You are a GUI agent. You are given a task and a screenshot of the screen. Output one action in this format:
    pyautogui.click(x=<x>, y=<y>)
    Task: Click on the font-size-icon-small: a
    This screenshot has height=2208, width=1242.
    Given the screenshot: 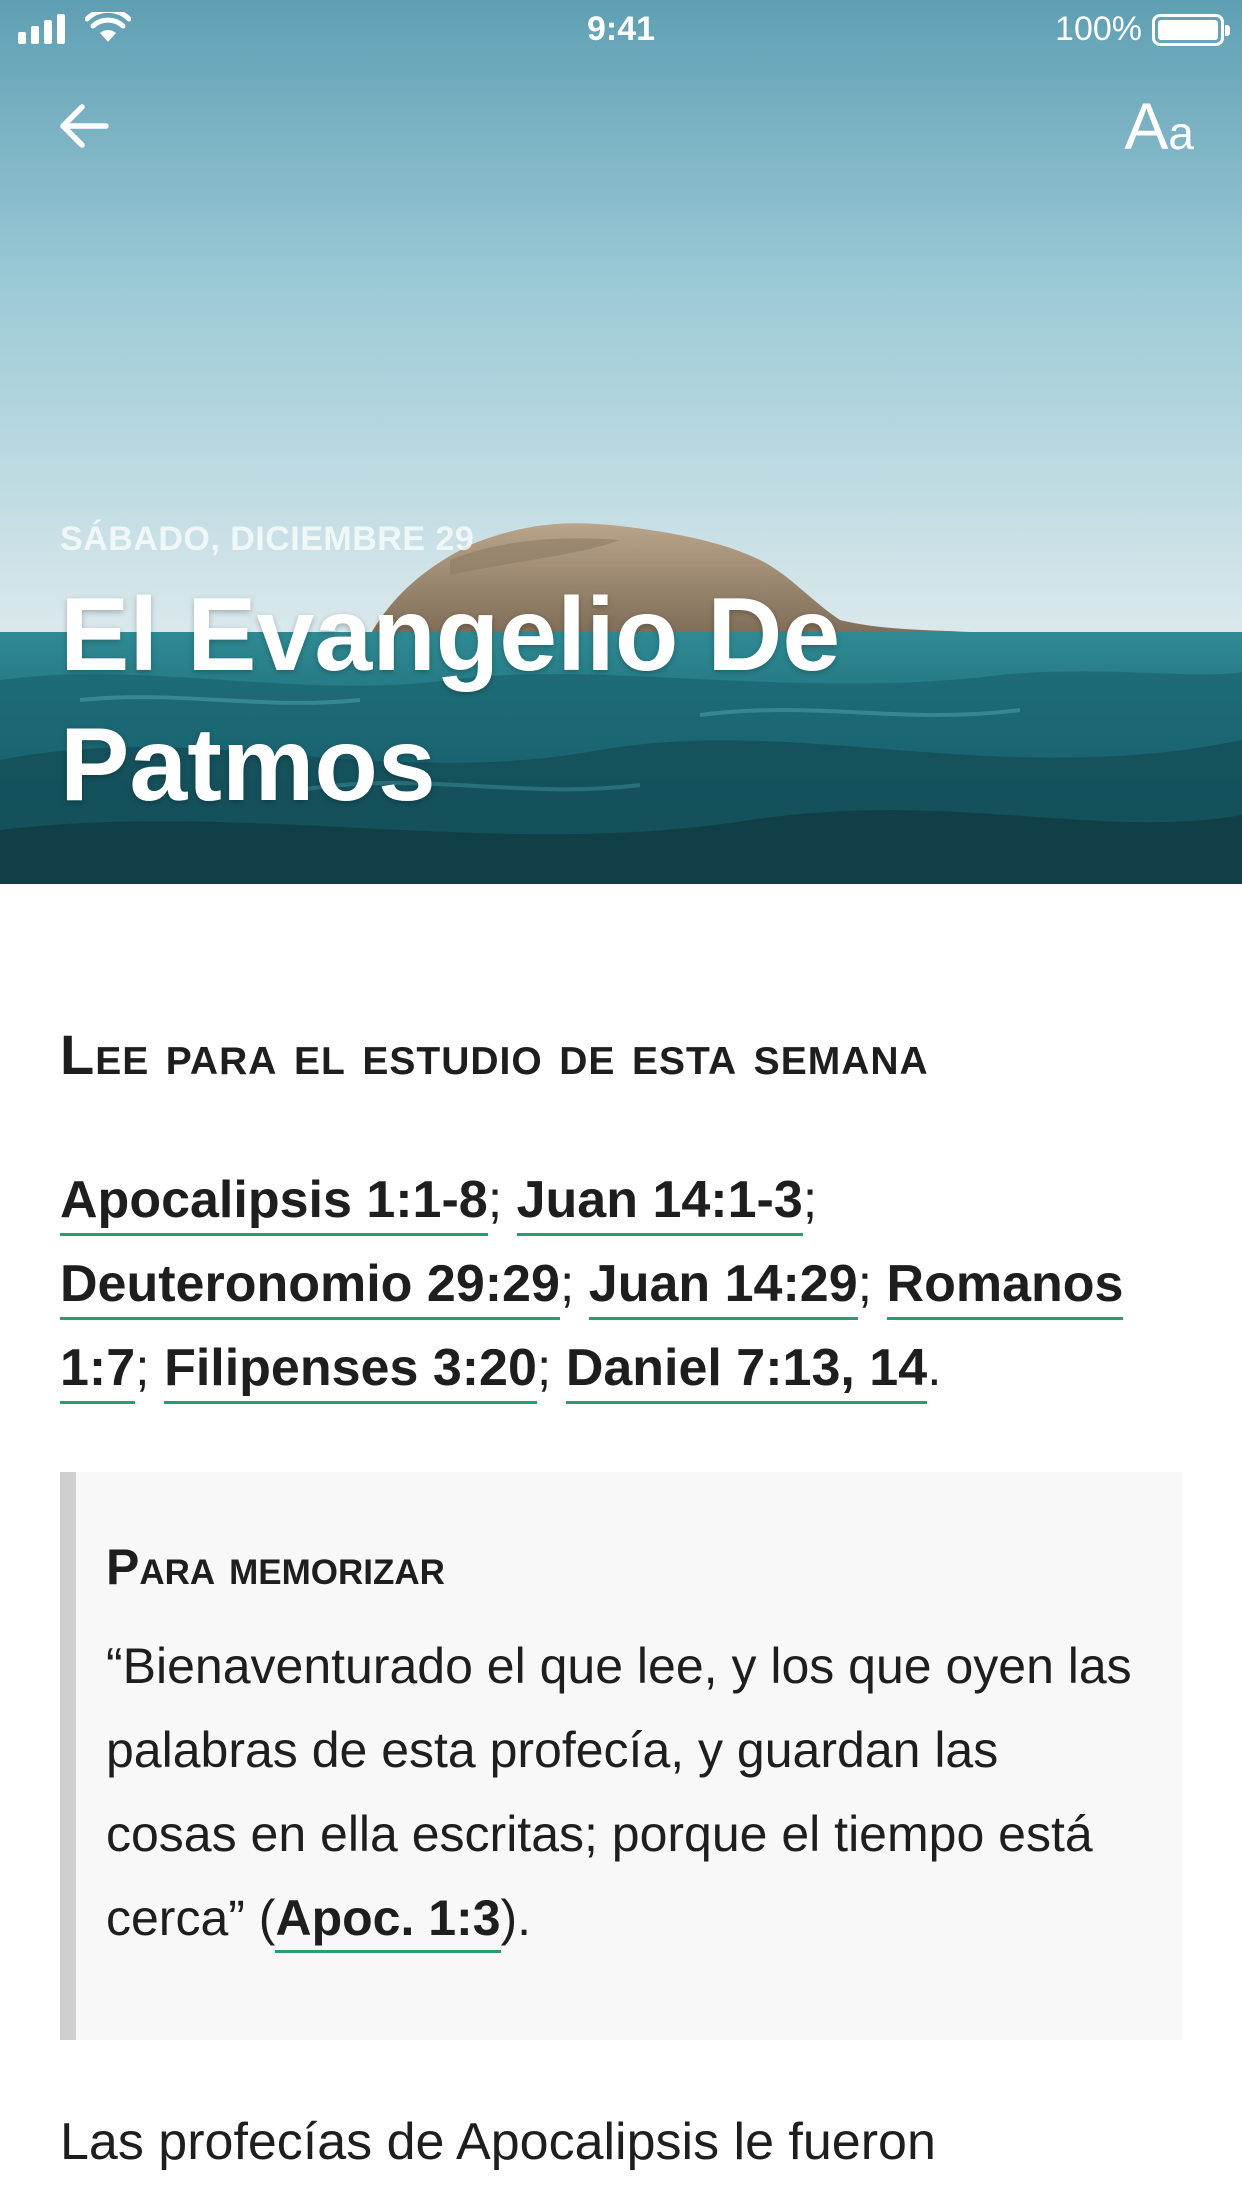 What is the action you would take?
    pyautogui.click(x=1181, y=133)
    